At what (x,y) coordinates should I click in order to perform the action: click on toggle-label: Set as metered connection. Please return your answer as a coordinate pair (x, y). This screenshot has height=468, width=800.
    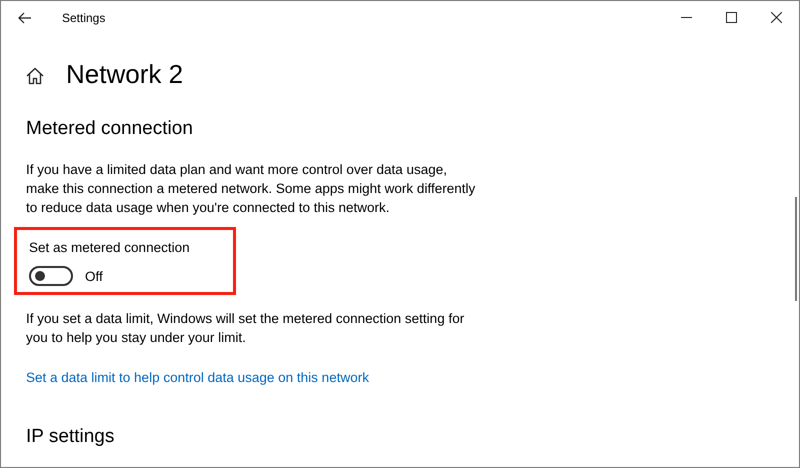
    Looking at the image, I should click on (110, 247).